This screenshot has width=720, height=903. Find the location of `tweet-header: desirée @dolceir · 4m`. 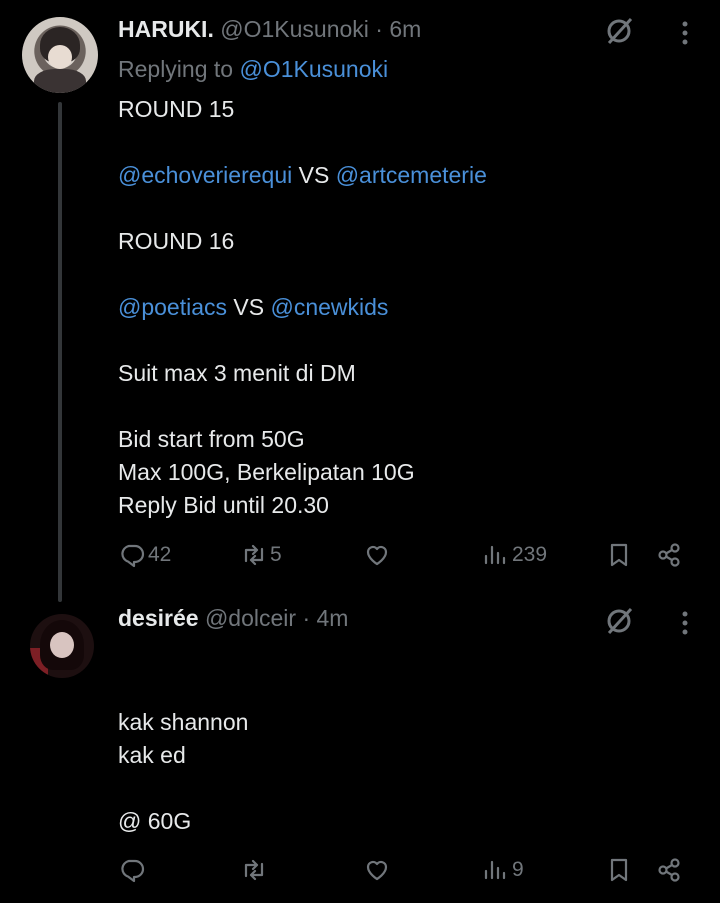

tweet-header: desirée @dolceir · 4m is located at coordinates (233, 618).